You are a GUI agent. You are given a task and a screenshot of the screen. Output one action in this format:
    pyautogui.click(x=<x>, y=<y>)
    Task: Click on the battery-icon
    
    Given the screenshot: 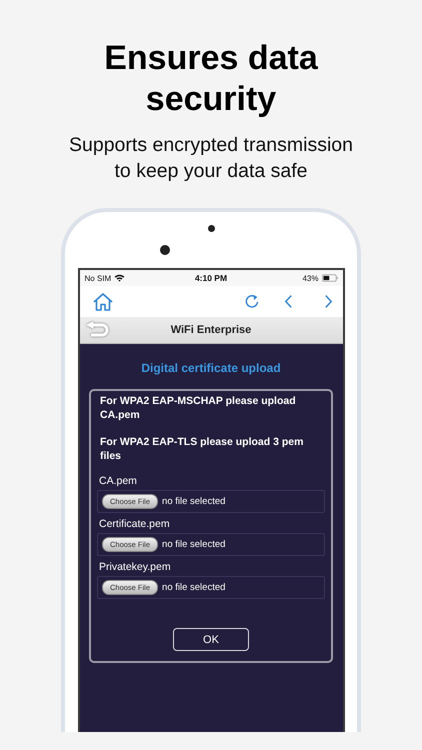 What is the action you would take?
    pyautogui.click(x=330, y=278)
    